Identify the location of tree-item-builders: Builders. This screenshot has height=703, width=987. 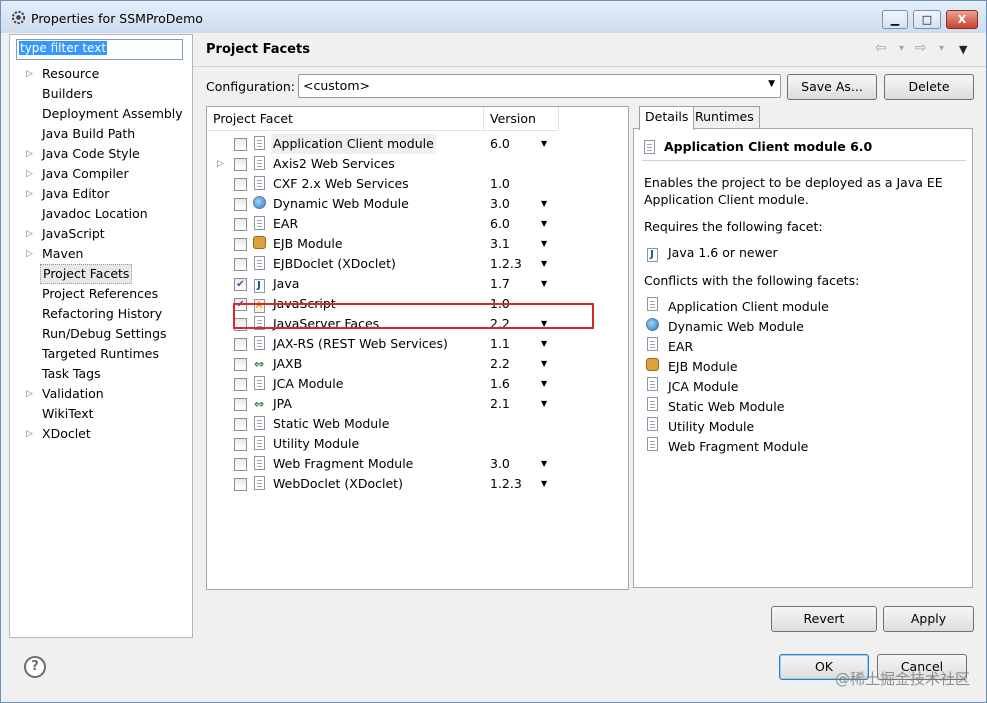
(67, 94).